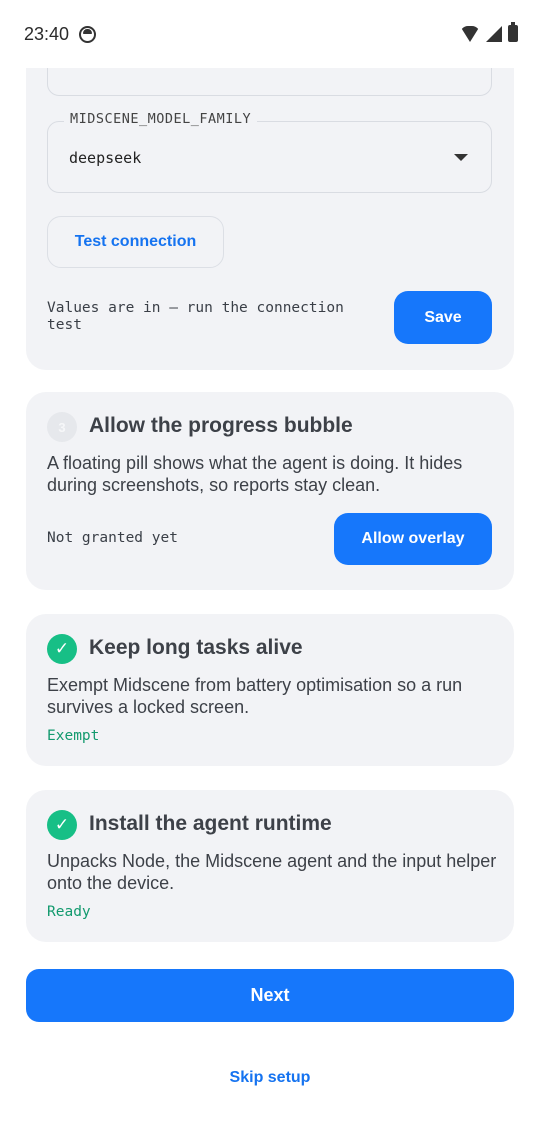 Image resolution: width=540 pixels, height=1138 pixels. Describe the element at coordinates (112, 538) in the screenshot. I see `step-status: Not granted yet` at that location.